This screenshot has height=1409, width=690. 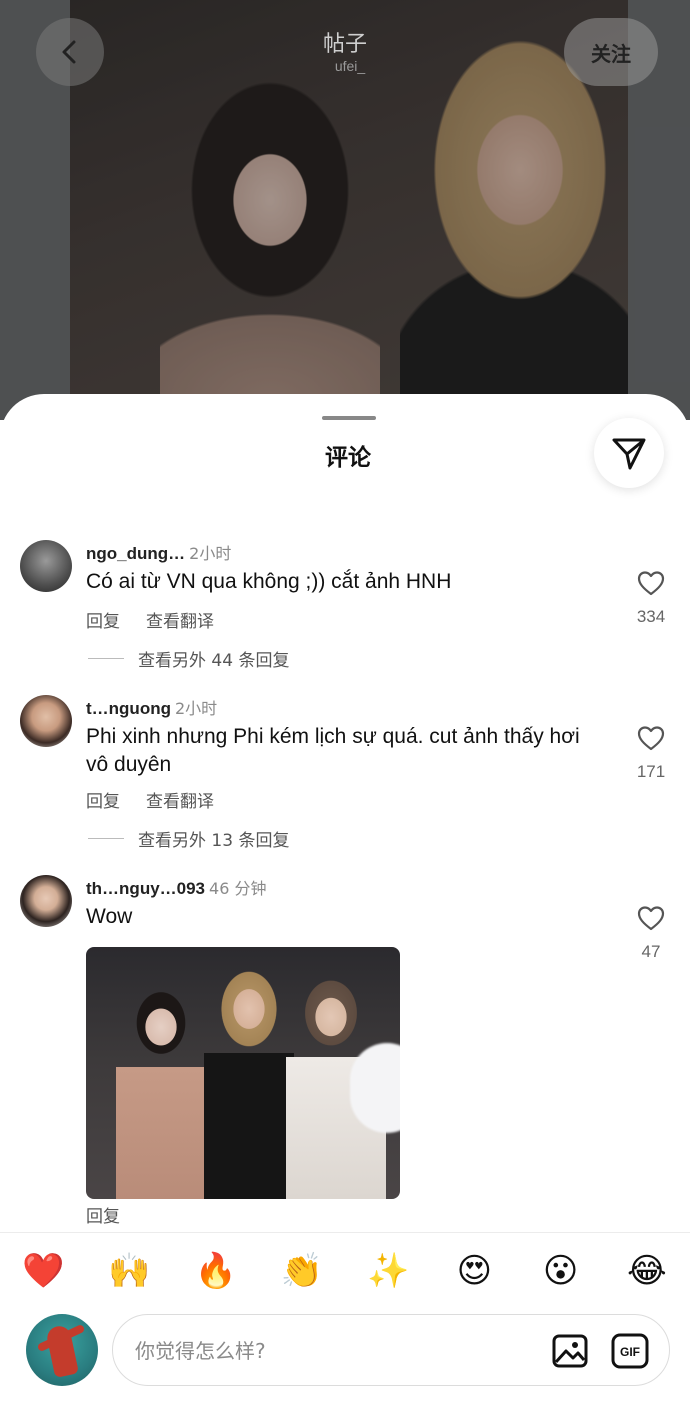 I want to click on comment-username: t…nguong, so click(x=128, y=708).